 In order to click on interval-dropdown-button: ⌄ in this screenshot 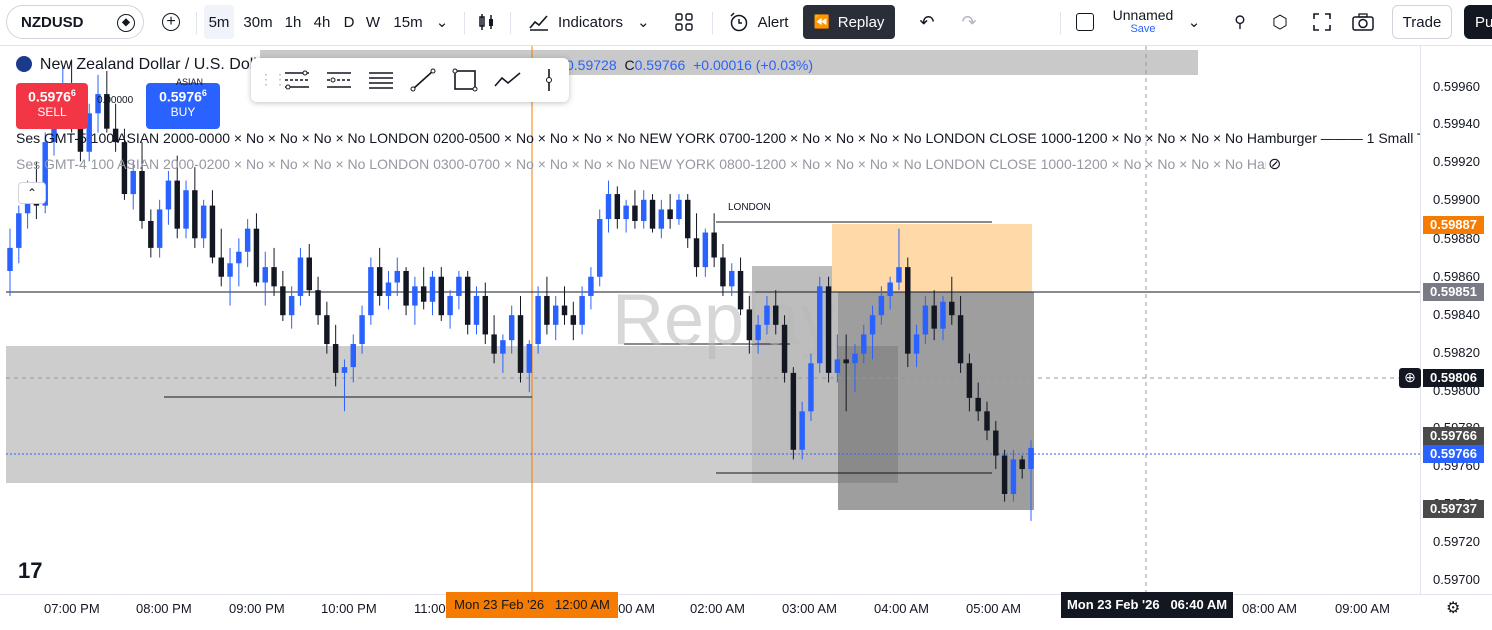, I will do `click(442, 22)`.